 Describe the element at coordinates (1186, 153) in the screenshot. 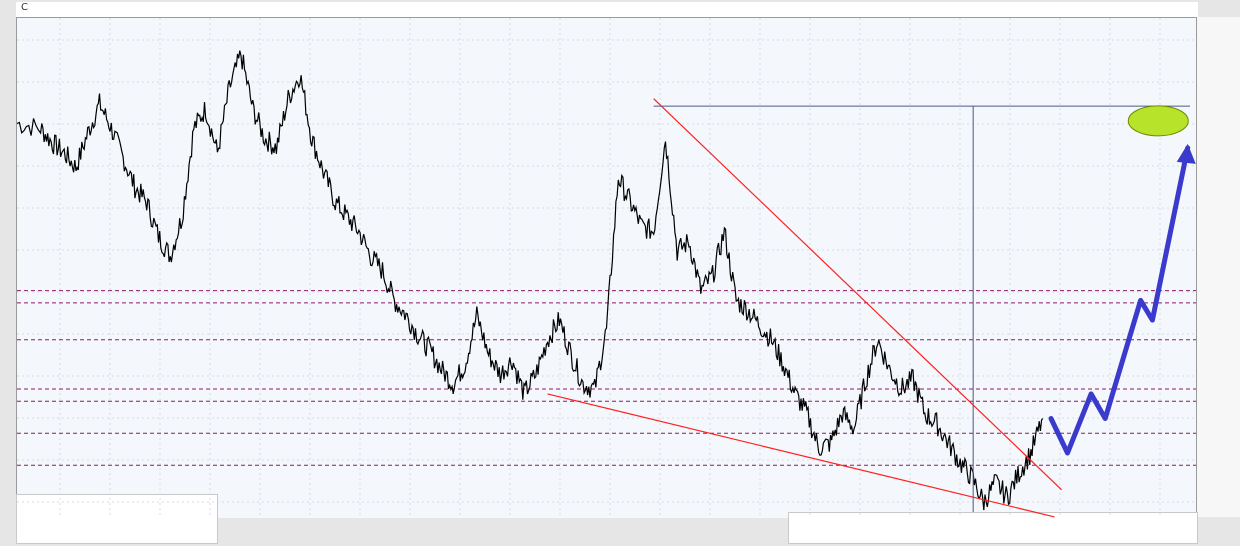

I see `projection-arrowhead` at that location.